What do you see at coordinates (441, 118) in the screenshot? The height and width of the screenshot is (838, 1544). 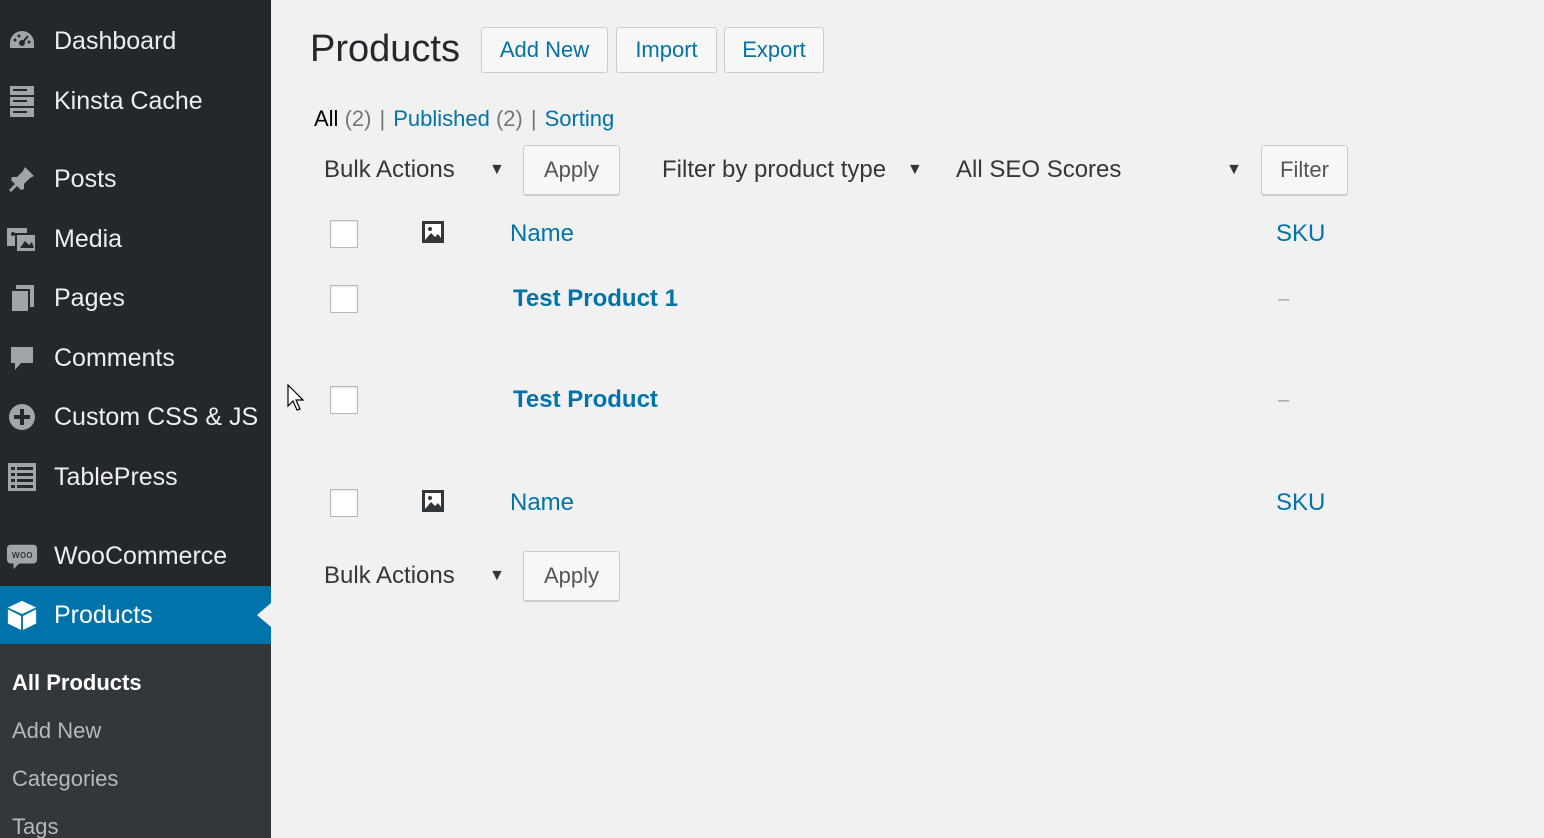 I see `view-published: Published` at bounding box center [441, 118].